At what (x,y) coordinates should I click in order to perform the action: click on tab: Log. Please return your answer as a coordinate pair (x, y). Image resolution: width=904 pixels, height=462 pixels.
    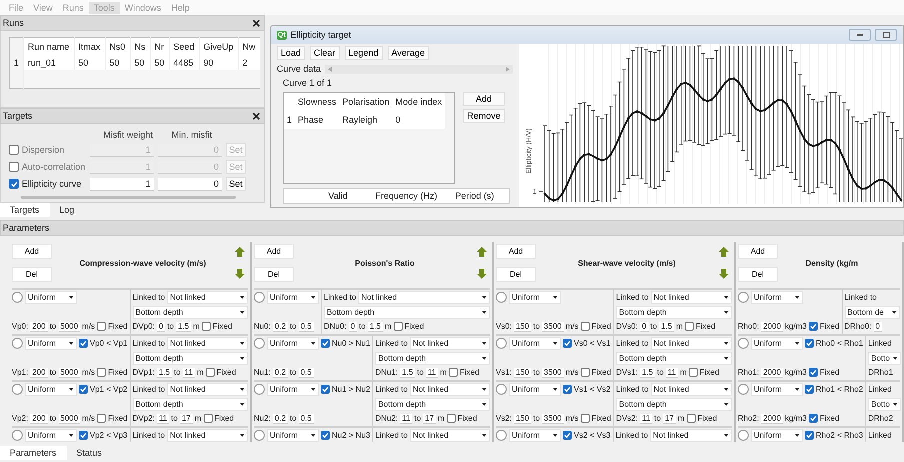
    Looking at the image, I should click on (67, 210).